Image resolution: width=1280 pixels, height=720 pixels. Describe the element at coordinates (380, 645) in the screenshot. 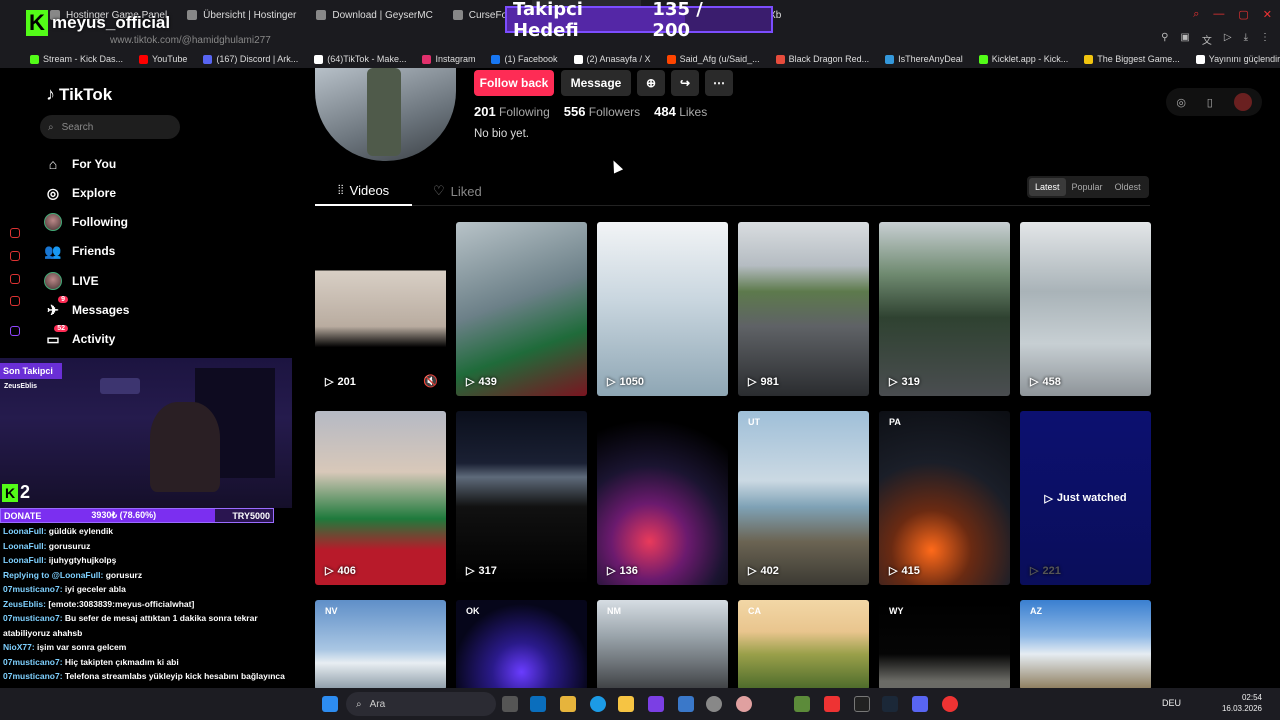

I see `video-thumbnail: NV` at that location.